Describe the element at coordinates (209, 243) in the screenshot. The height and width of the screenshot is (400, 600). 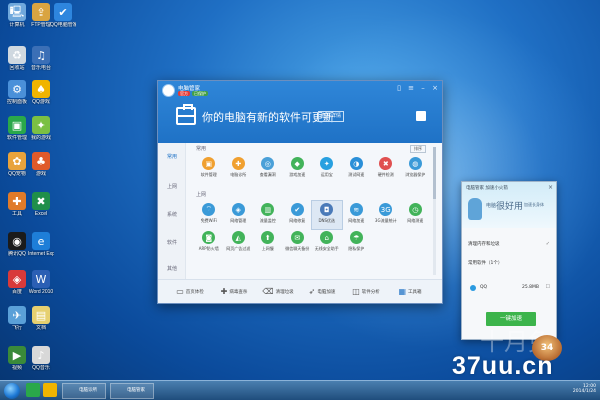
I see `tool-item: ◙ ARP防火墙` at that location.